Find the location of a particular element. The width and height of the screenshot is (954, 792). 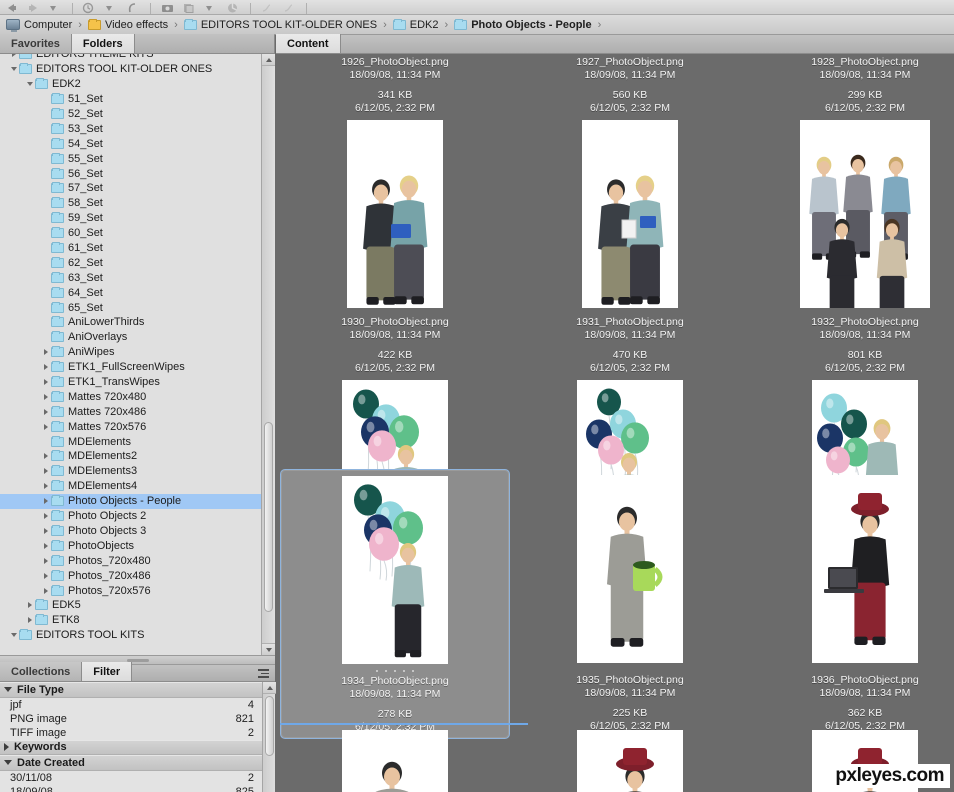

tree-scrollbar-thumb is located at coordinates (268, 517).